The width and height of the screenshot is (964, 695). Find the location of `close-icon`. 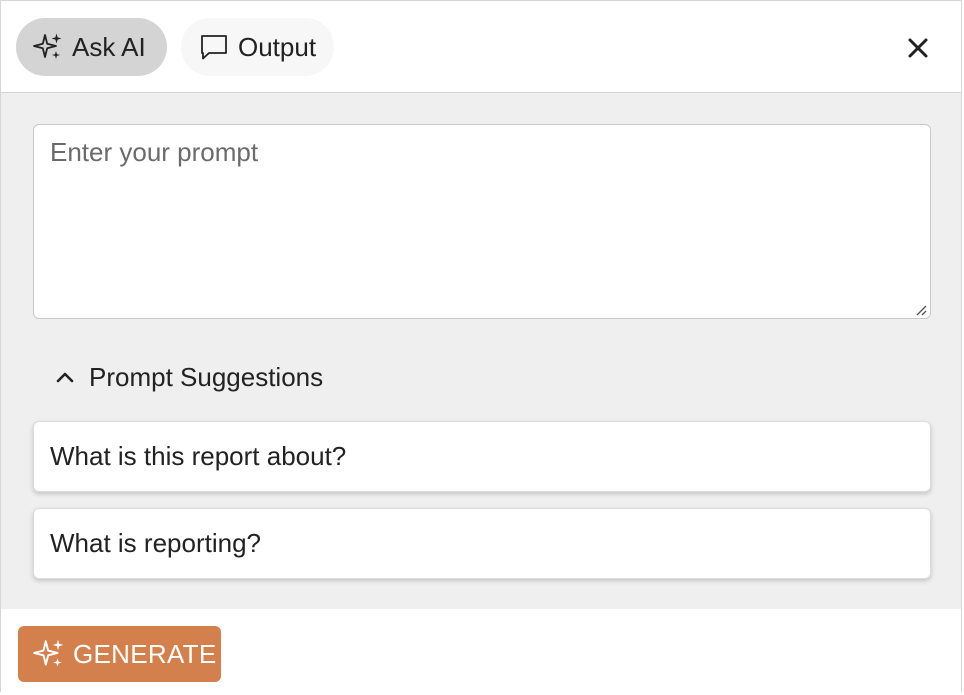

close-icon is located at coordinates (918, 48).